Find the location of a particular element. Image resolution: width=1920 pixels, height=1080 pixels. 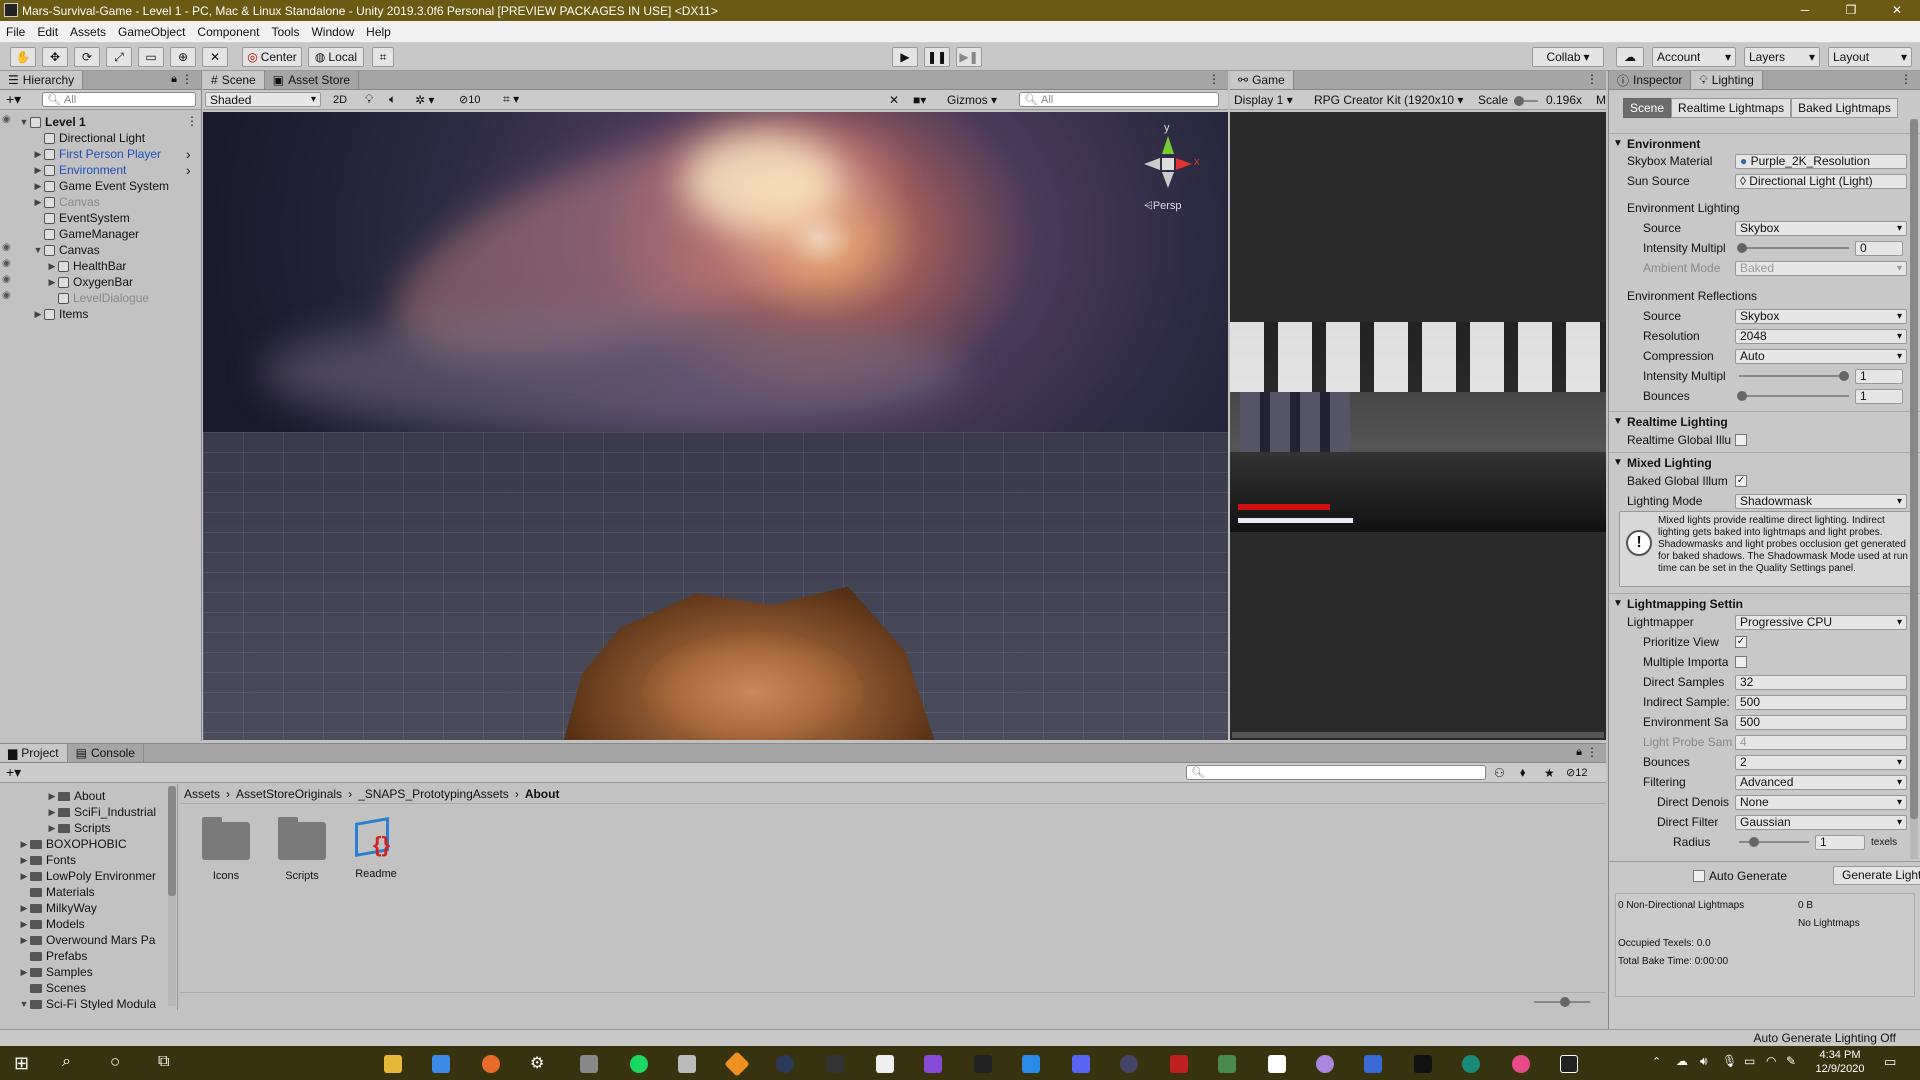

breadcrumb-about: About is located at coordinates (542, 794).